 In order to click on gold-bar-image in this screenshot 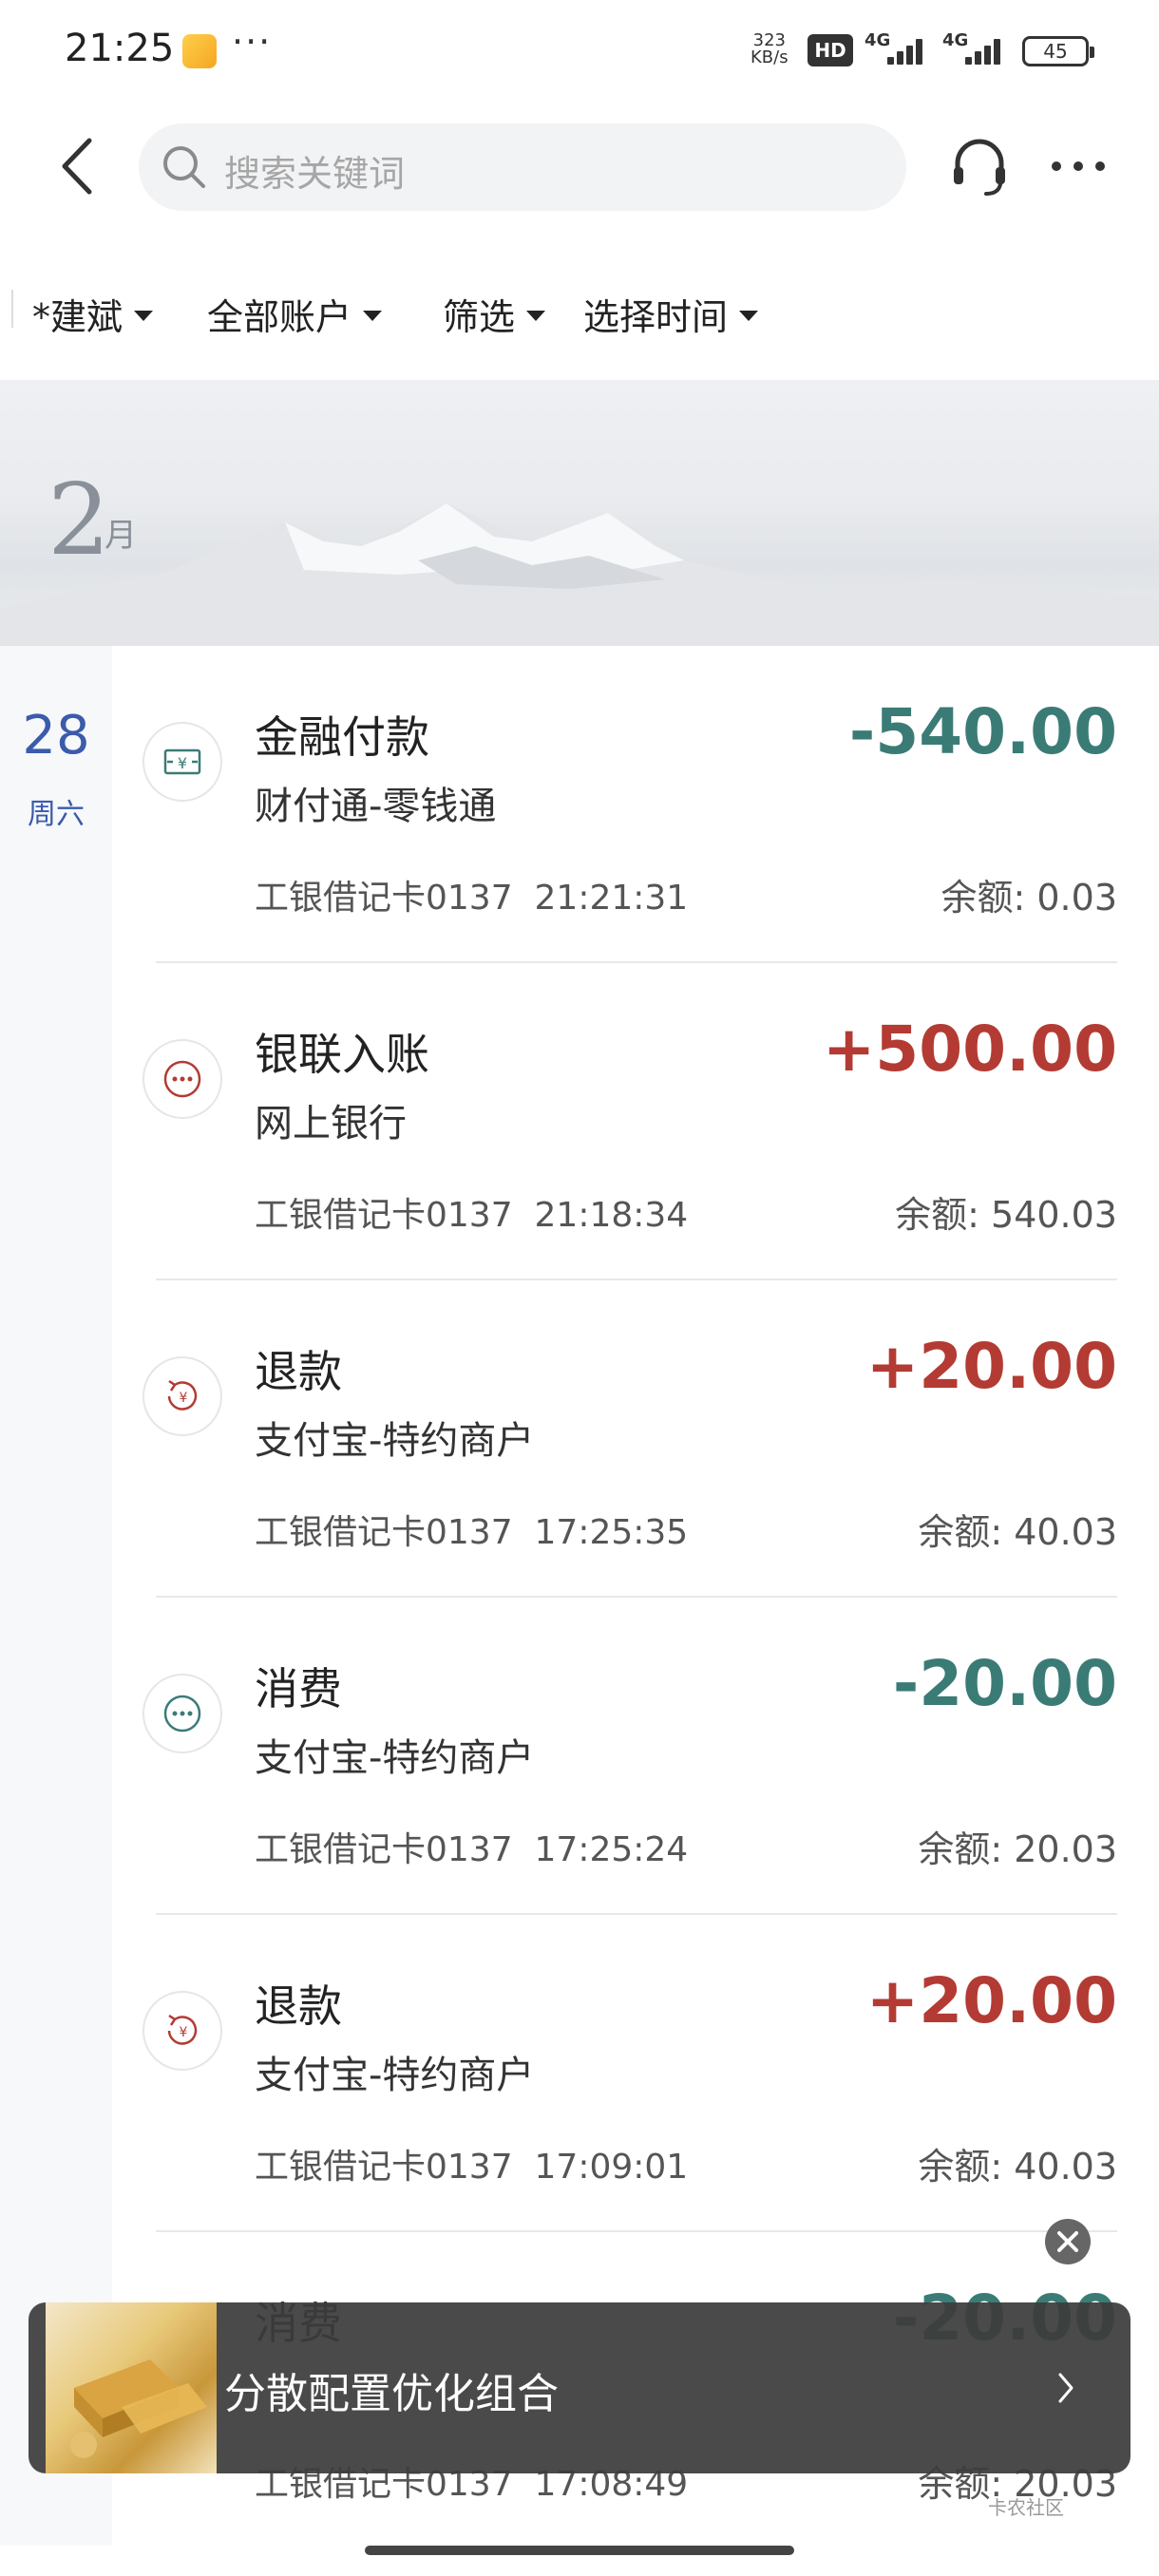, I will do `click(131, 2387)`.